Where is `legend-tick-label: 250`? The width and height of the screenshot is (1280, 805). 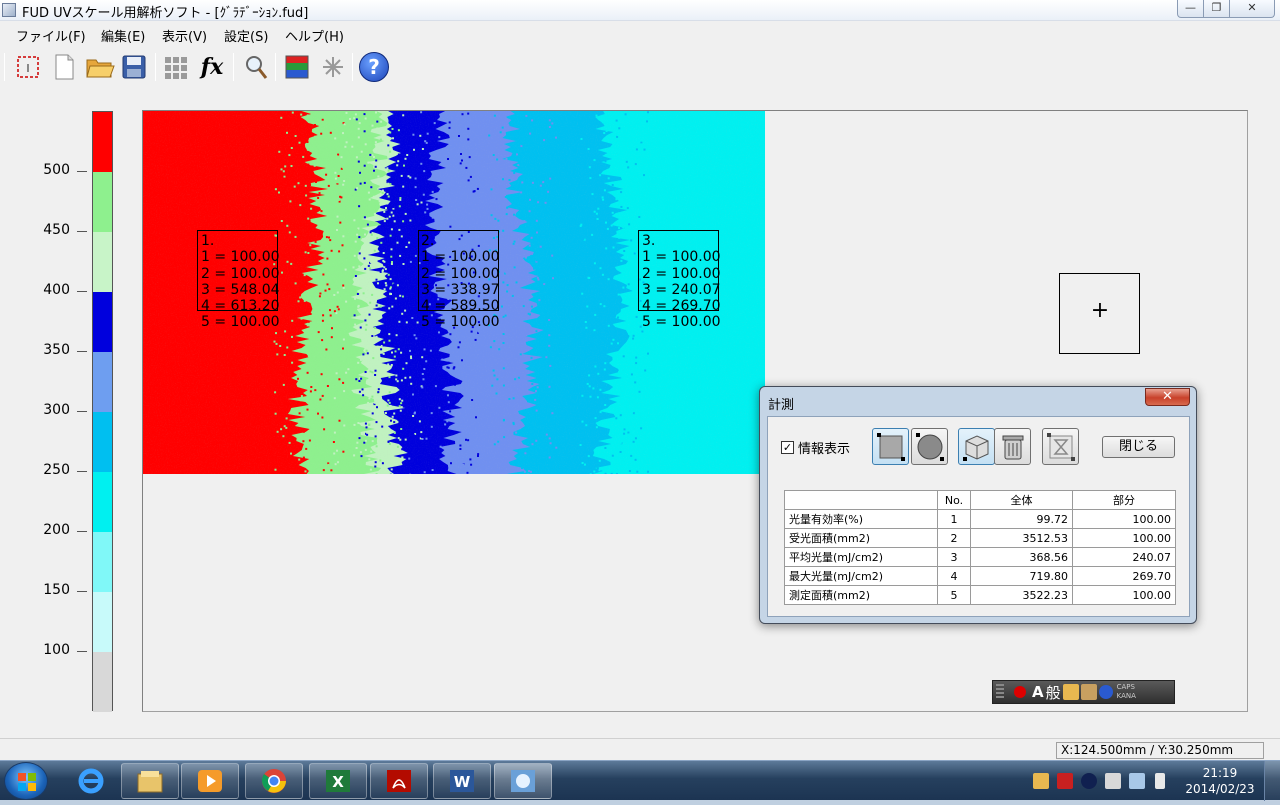 legend-tick-label: 250 is located at coordinates (44, 470).